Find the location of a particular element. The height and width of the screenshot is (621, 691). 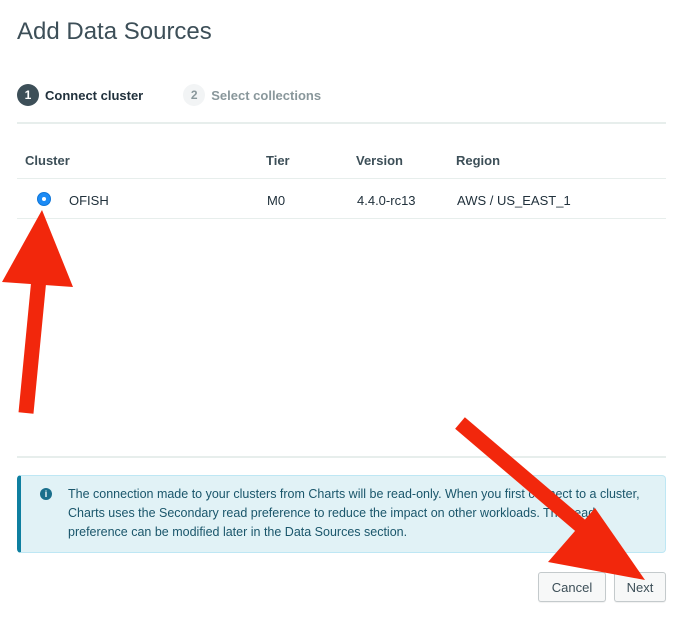

next-button: Next is located at coordinates (640, 587).